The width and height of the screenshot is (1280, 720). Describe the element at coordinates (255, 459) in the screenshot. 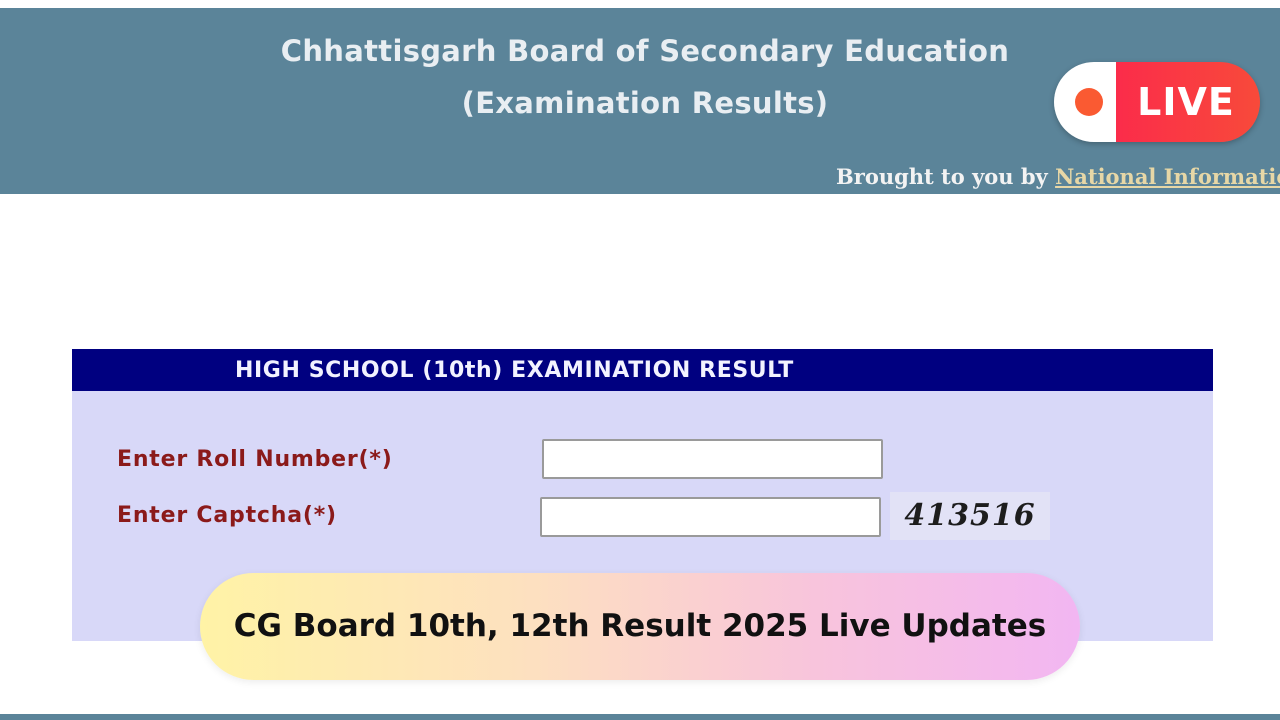

I see `roll-number-label: Enter Roll Number(*)` at that location.